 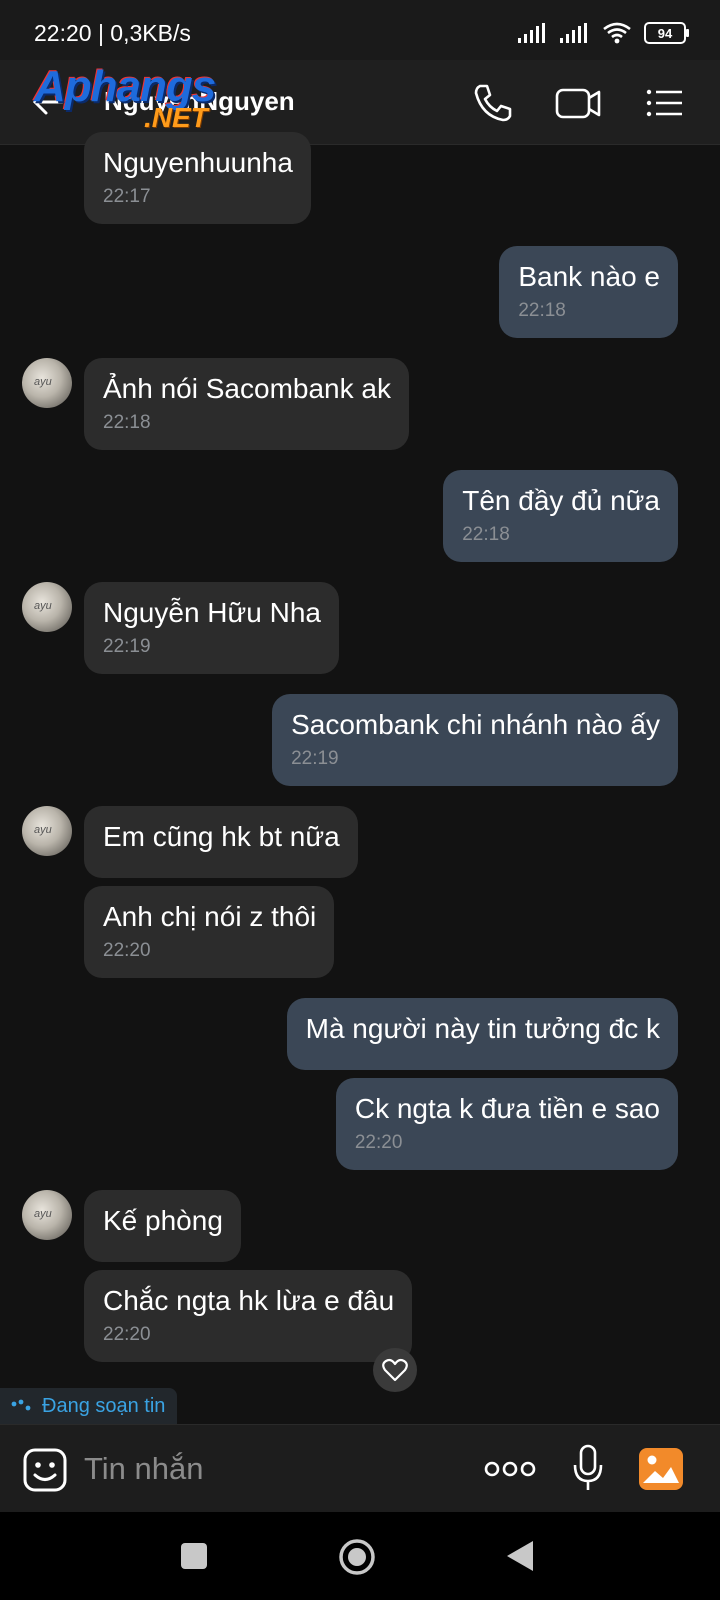 I want to click on battery-level: 94, so click(x=665, y=33).